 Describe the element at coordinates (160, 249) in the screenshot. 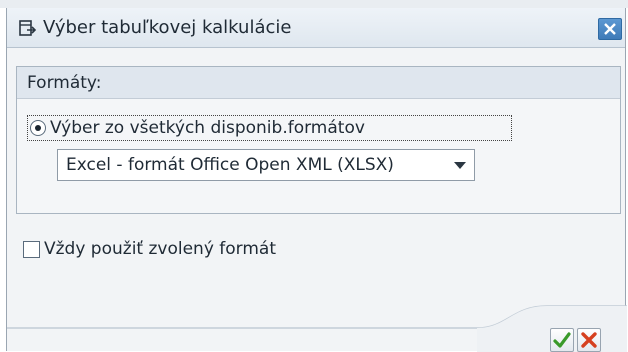

I see `always-use-format-label: Vždy použiť zvolený formát` at that location.